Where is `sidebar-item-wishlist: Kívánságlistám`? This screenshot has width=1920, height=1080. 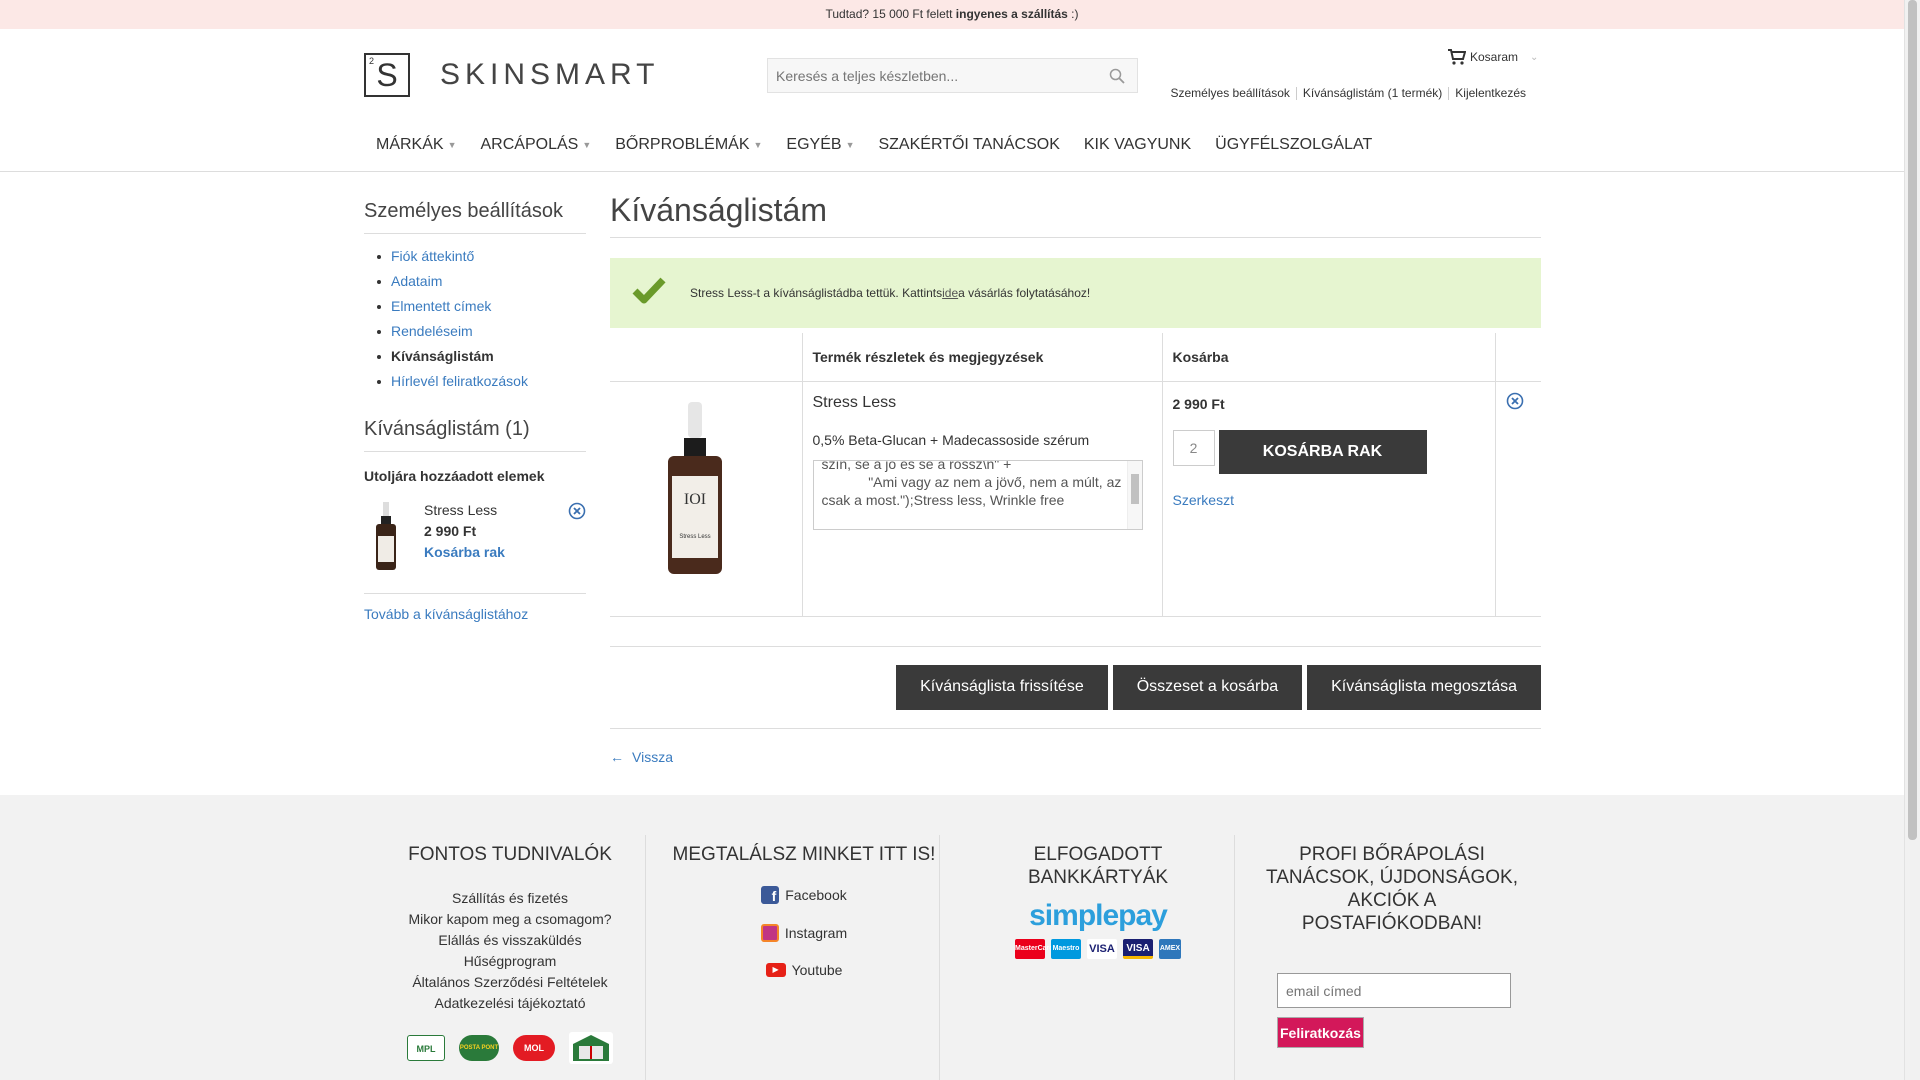 sidebar-item-wishlist: Kívánságlistám is located at coordinates (475, 356).